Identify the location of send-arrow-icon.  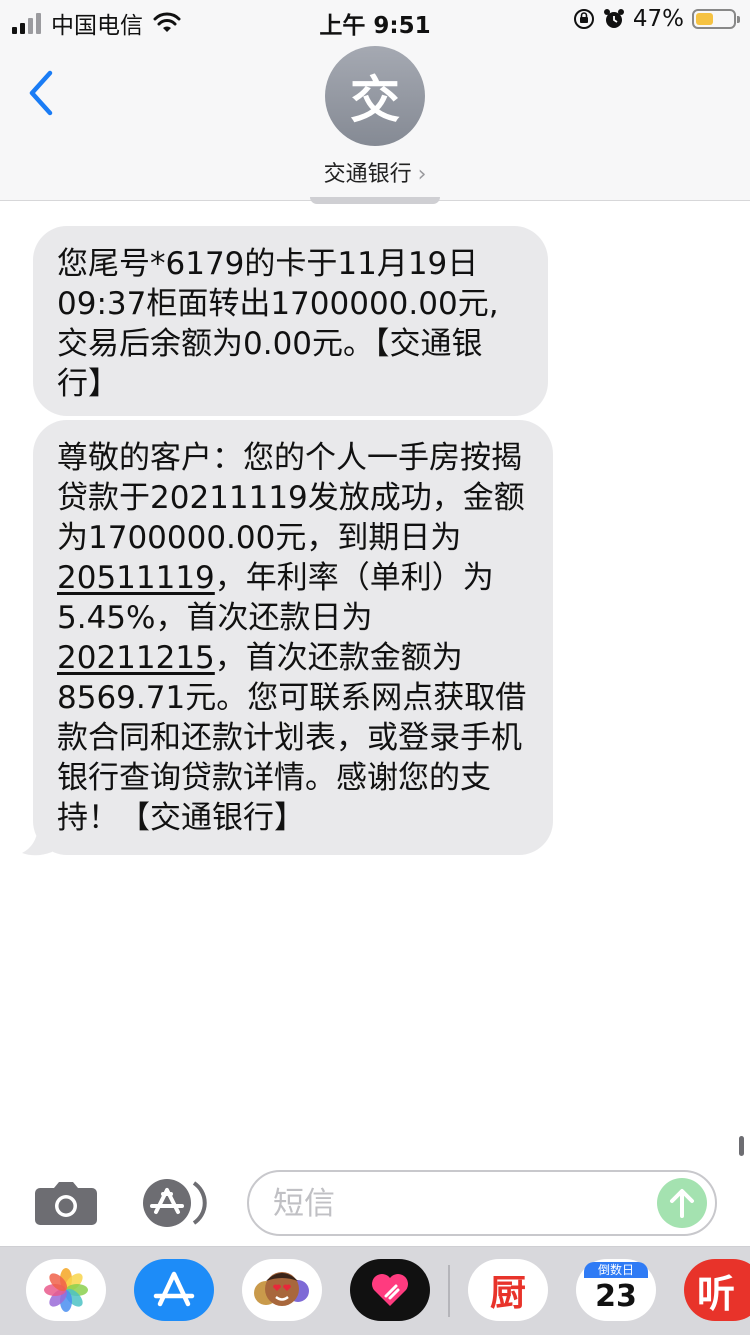
(682, 1203).